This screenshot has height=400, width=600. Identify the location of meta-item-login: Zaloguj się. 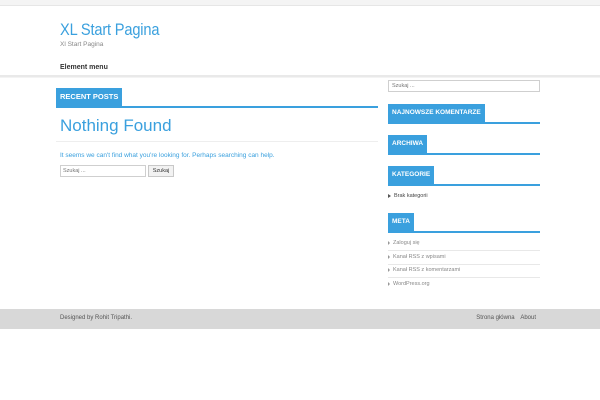
(404, 243).